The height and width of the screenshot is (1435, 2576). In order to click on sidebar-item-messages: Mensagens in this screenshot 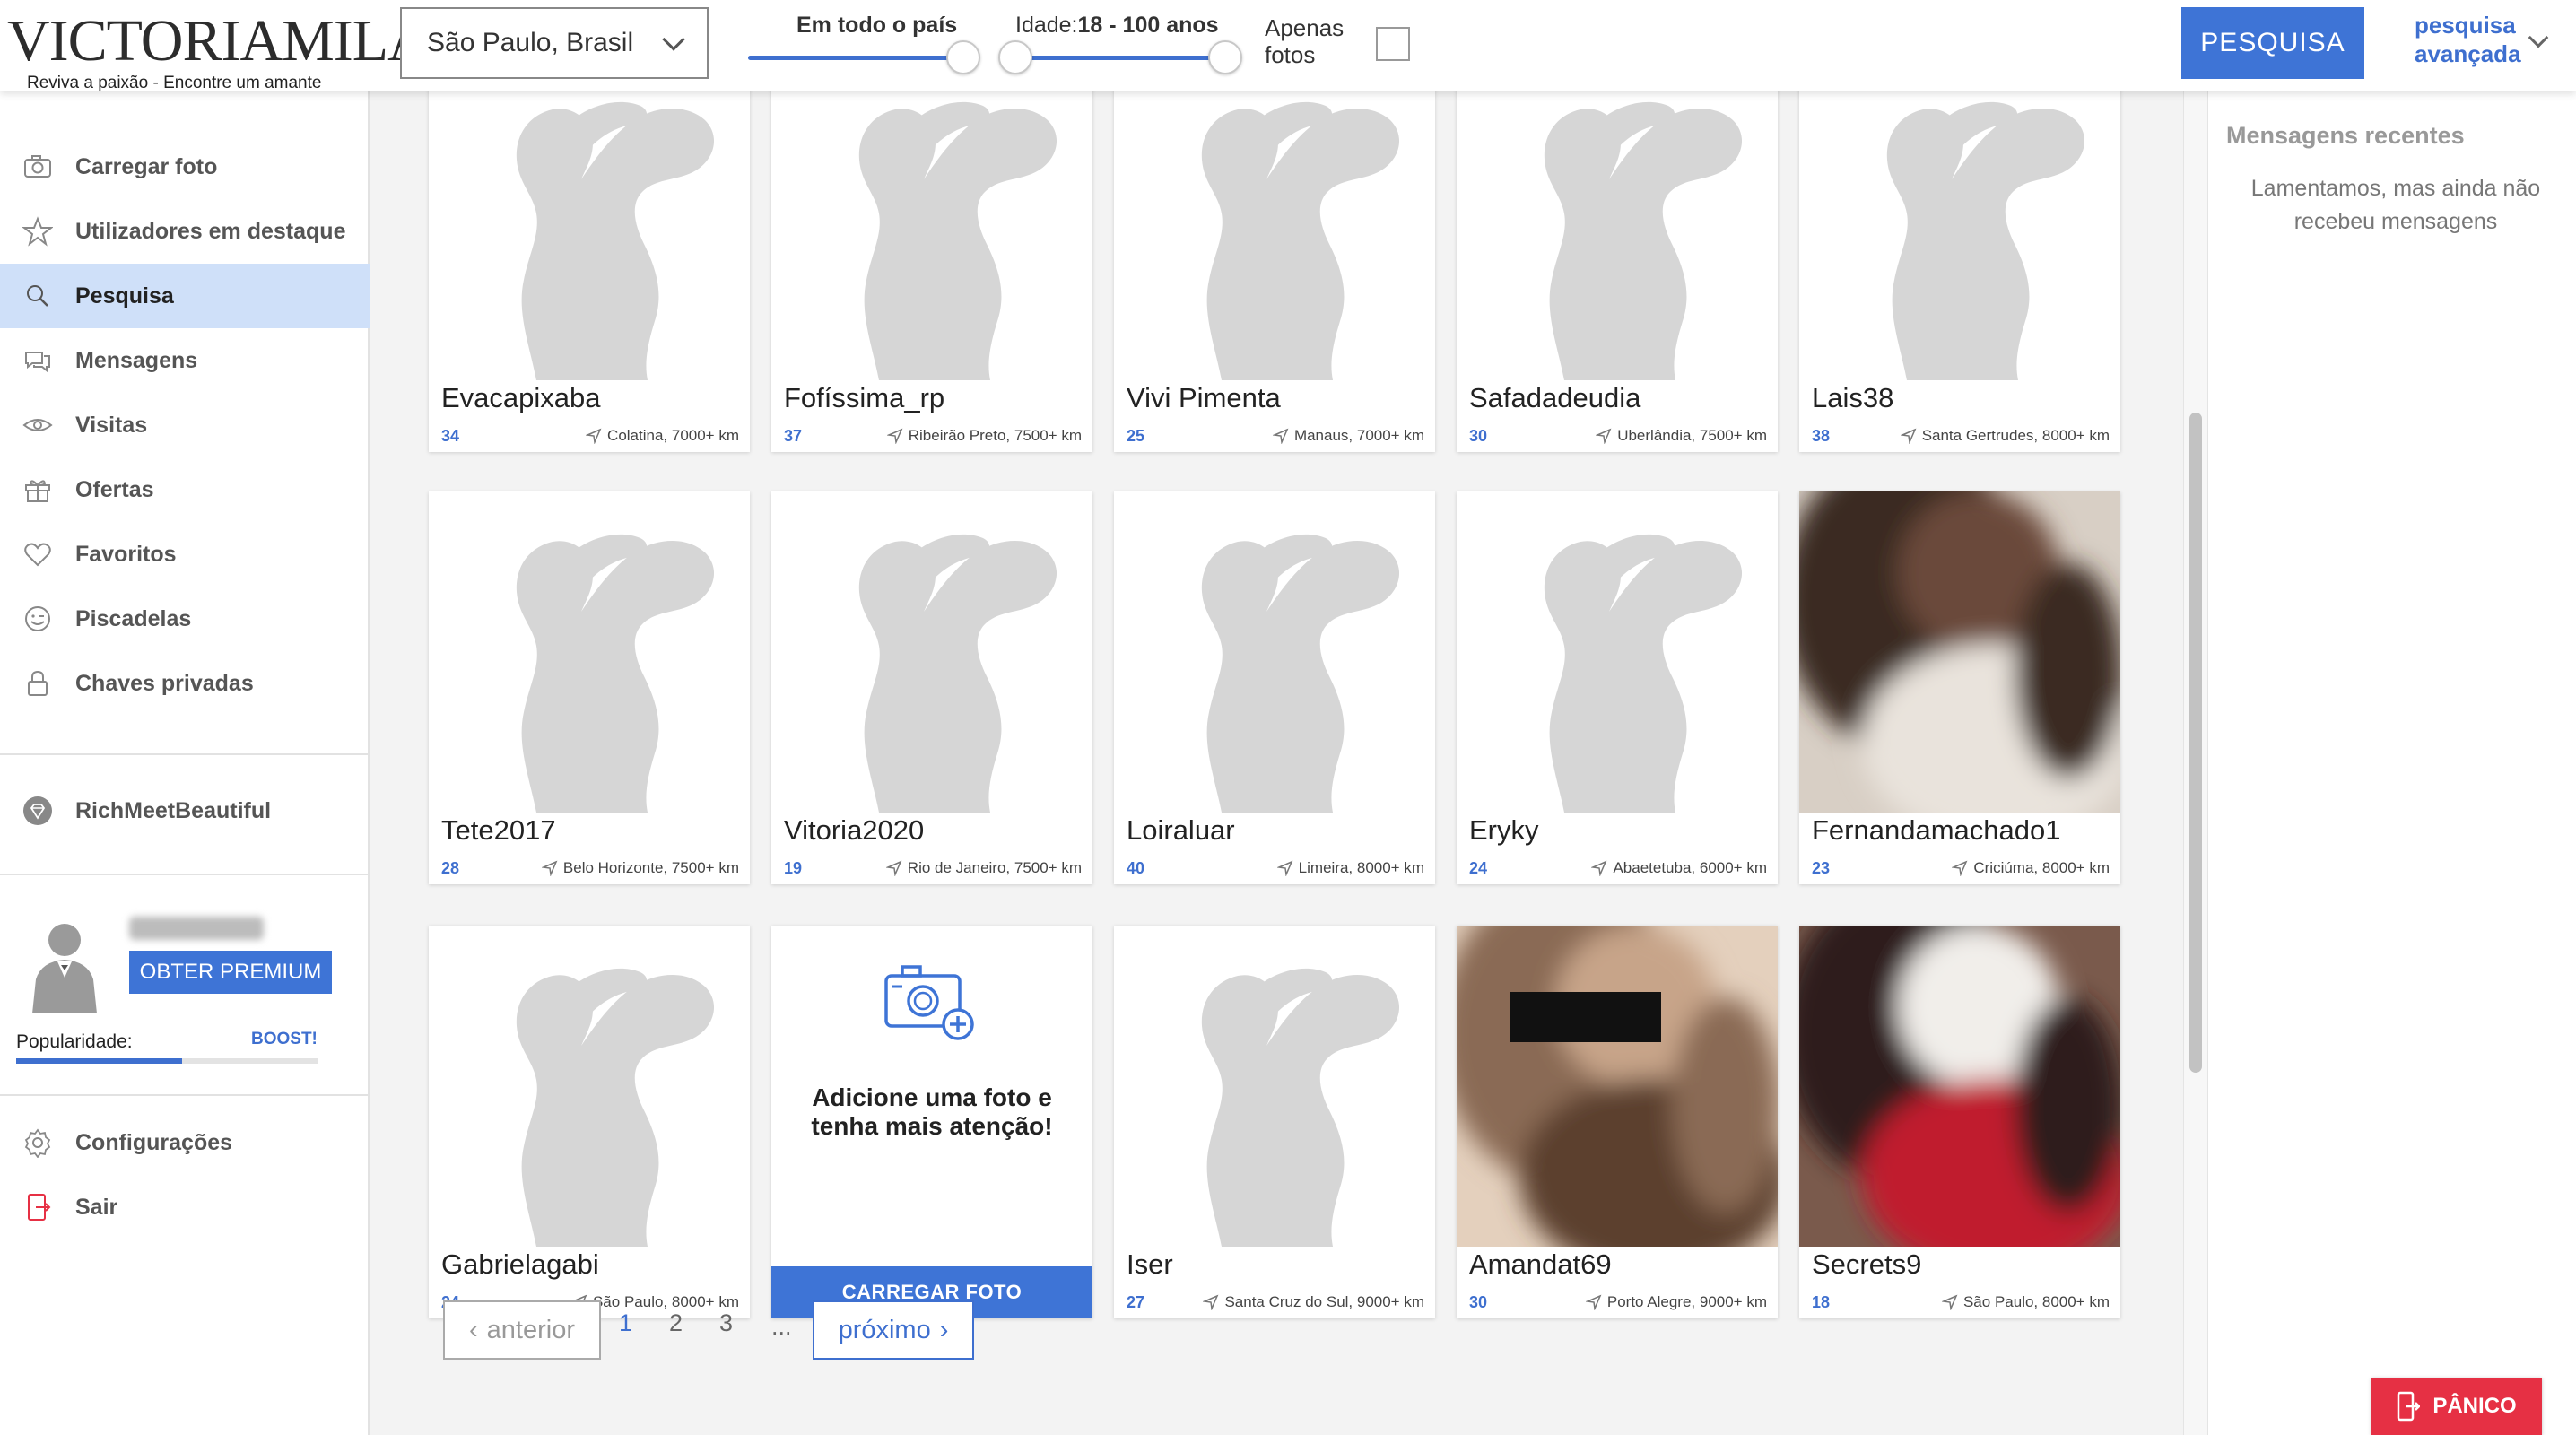, I will do `click(185, 360)`.